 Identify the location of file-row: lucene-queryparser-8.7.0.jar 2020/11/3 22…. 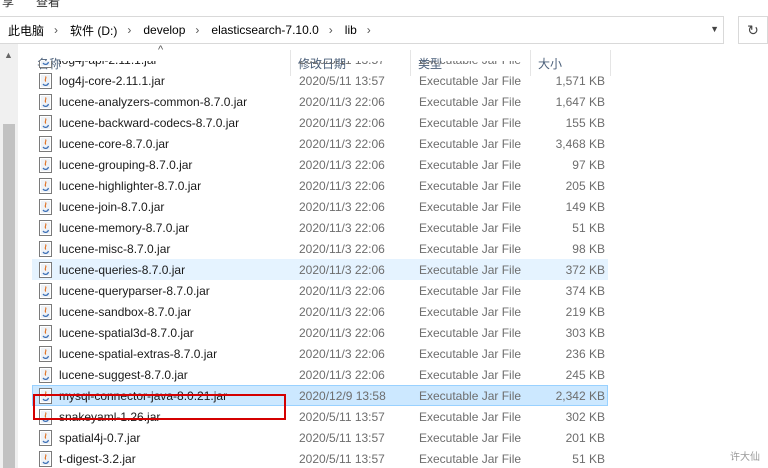
(320, 290).